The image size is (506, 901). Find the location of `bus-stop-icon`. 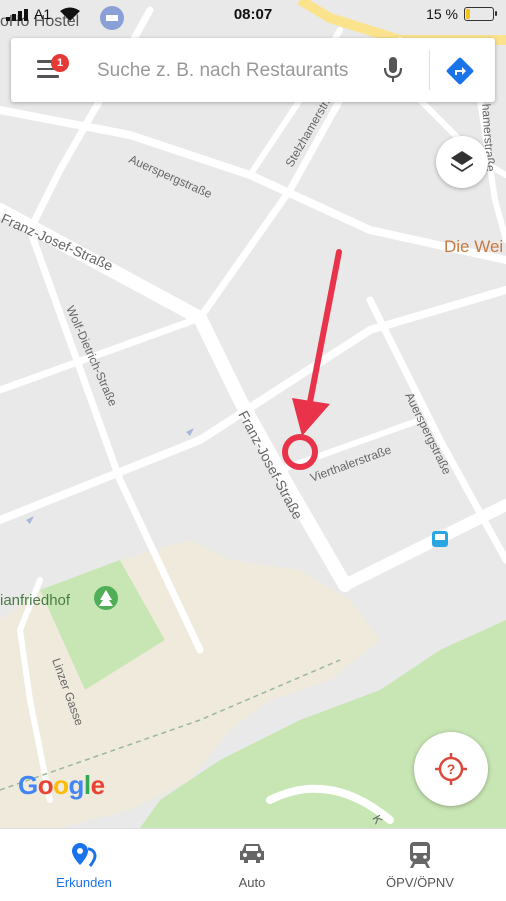

bus-stop-icon is located at coordinates (440, 539).